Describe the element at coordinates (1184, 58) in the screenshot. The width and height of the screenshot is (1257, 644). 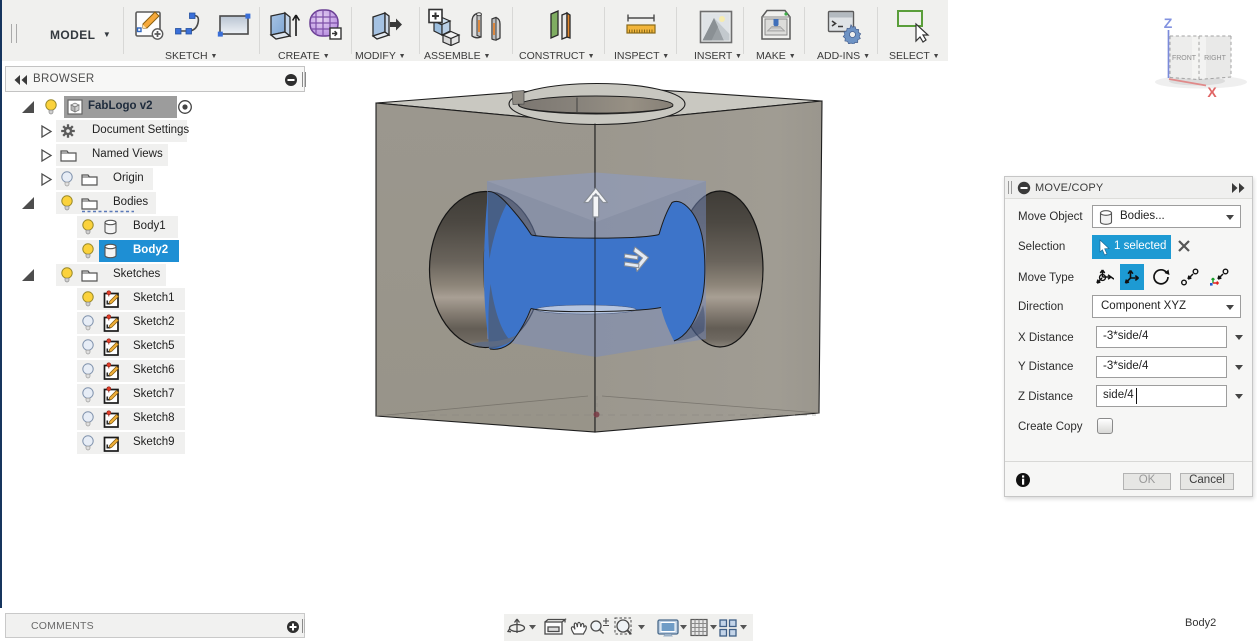
I see `svg-text: FRONT` at that location.